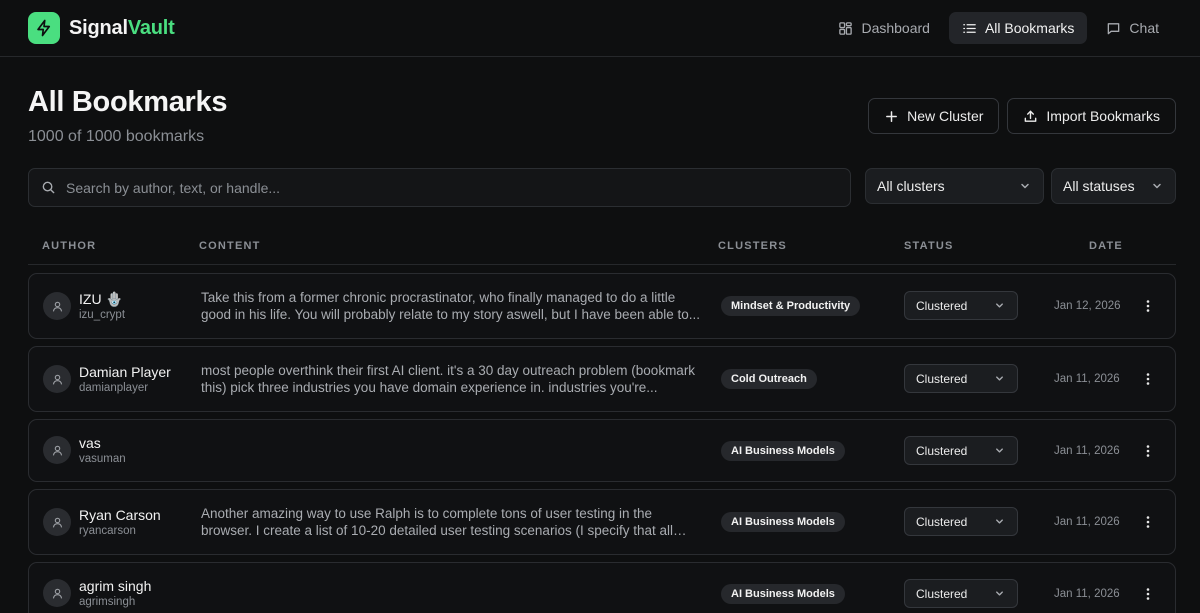 The width and height of the screenshot is (1200, 613). Describe the element at coordinates (1031, 116) in the screenshot. I see `upload-icon` at that location.